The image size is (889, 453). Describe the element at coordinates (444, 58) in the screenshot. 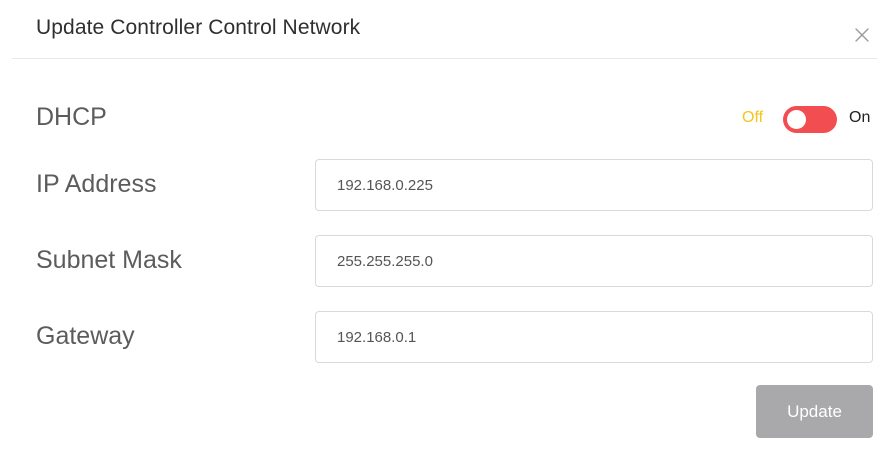

I see `header-divider` at that location.